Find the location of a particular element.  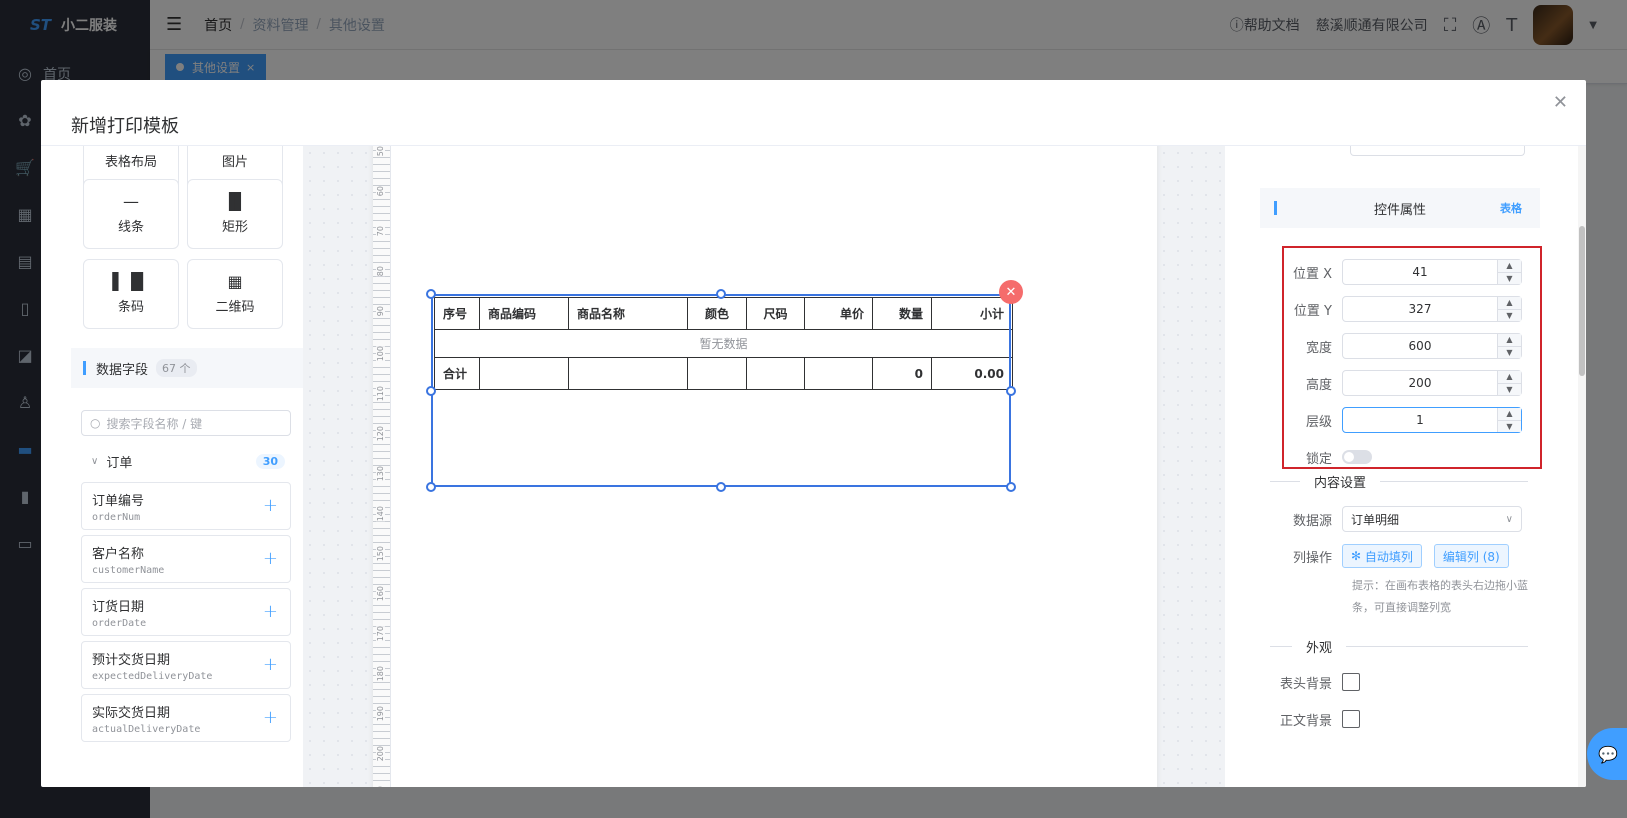

textarea-field is located at coordinates (1437, 151).